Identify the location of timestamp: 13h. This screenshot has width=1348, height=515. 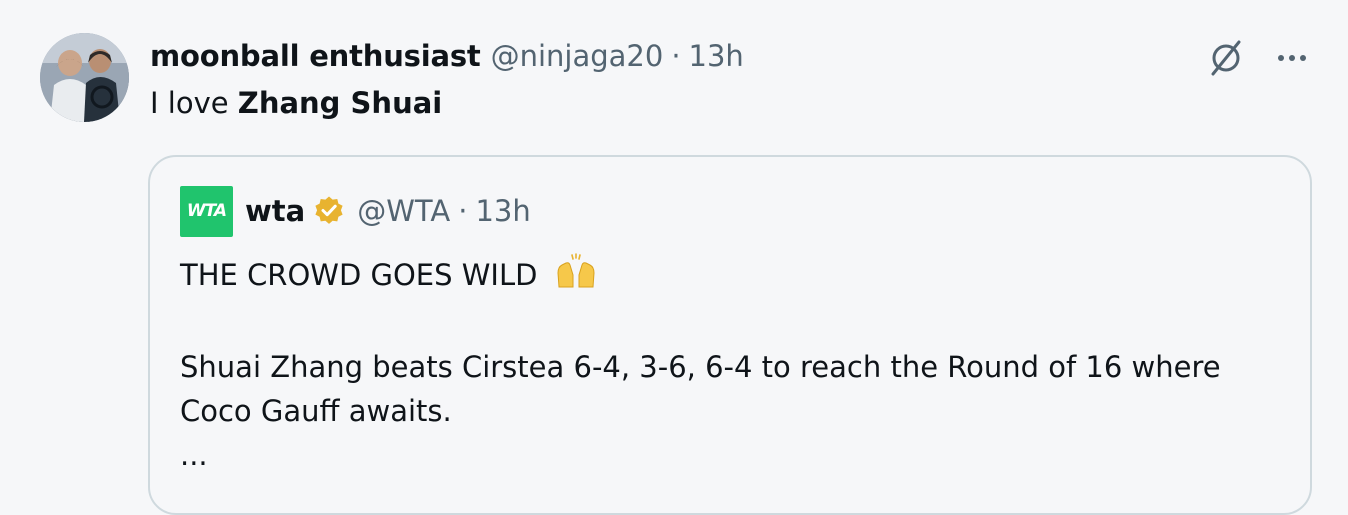
(716, 56).